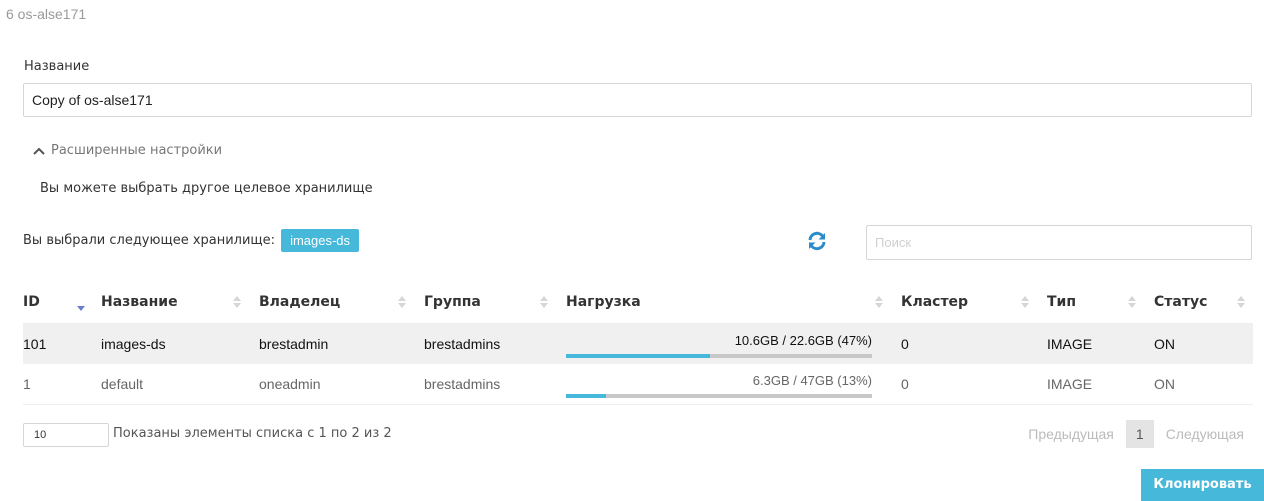 This screenshot has width=1264, height=501. What do you see at coordinates (1139, 434) in the screenshot?
I see `current-page-button: 1` at bounding box center [1139, 434].